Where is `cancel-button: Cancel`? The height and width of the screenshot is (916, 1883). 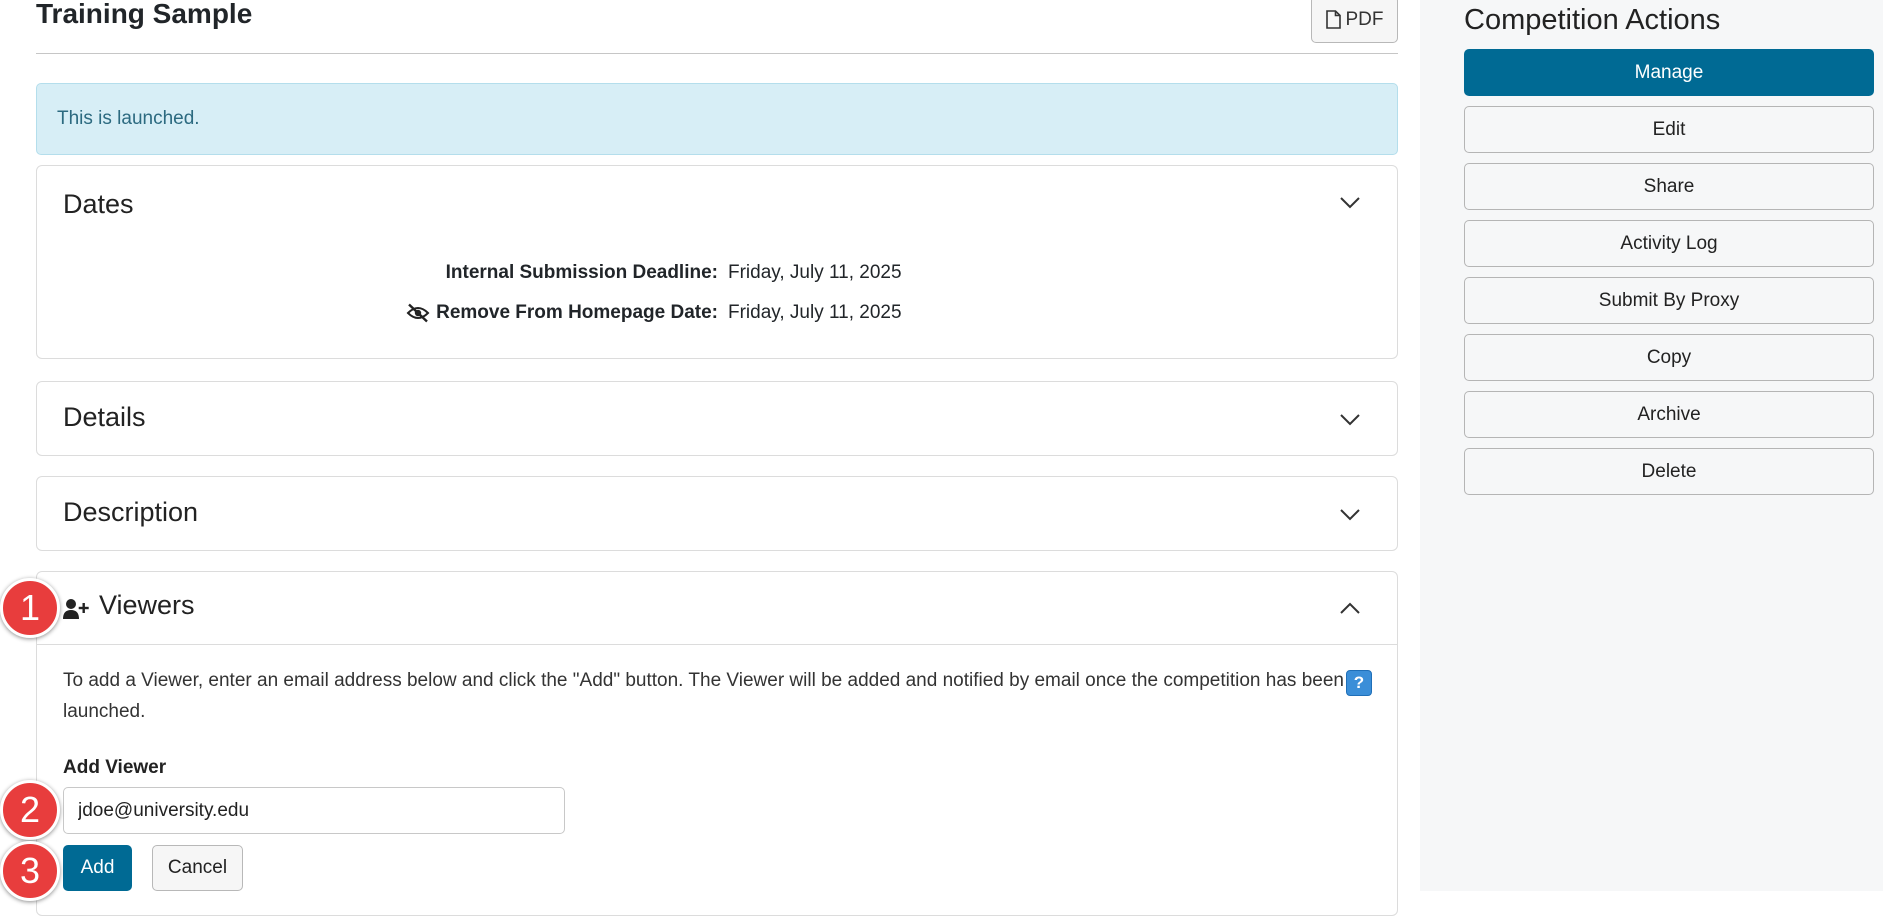
cancel-button: Cancel is located at coordinates (197, 868).